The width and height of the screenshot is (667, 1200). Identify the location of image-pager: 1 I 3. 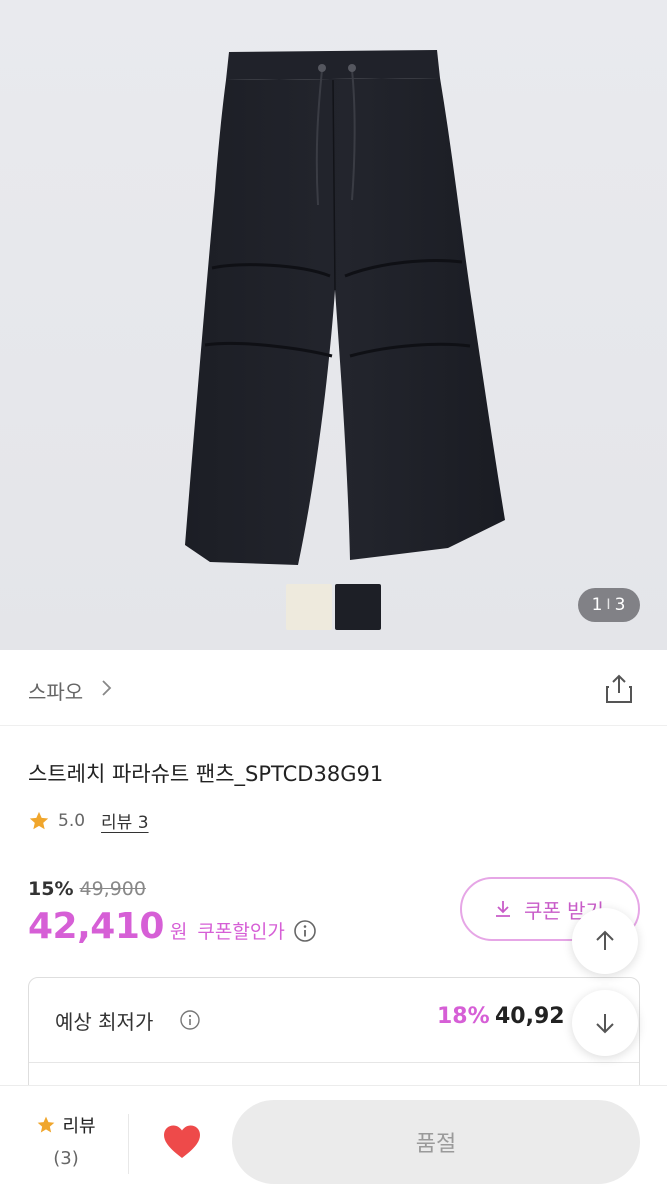
(609, 605).